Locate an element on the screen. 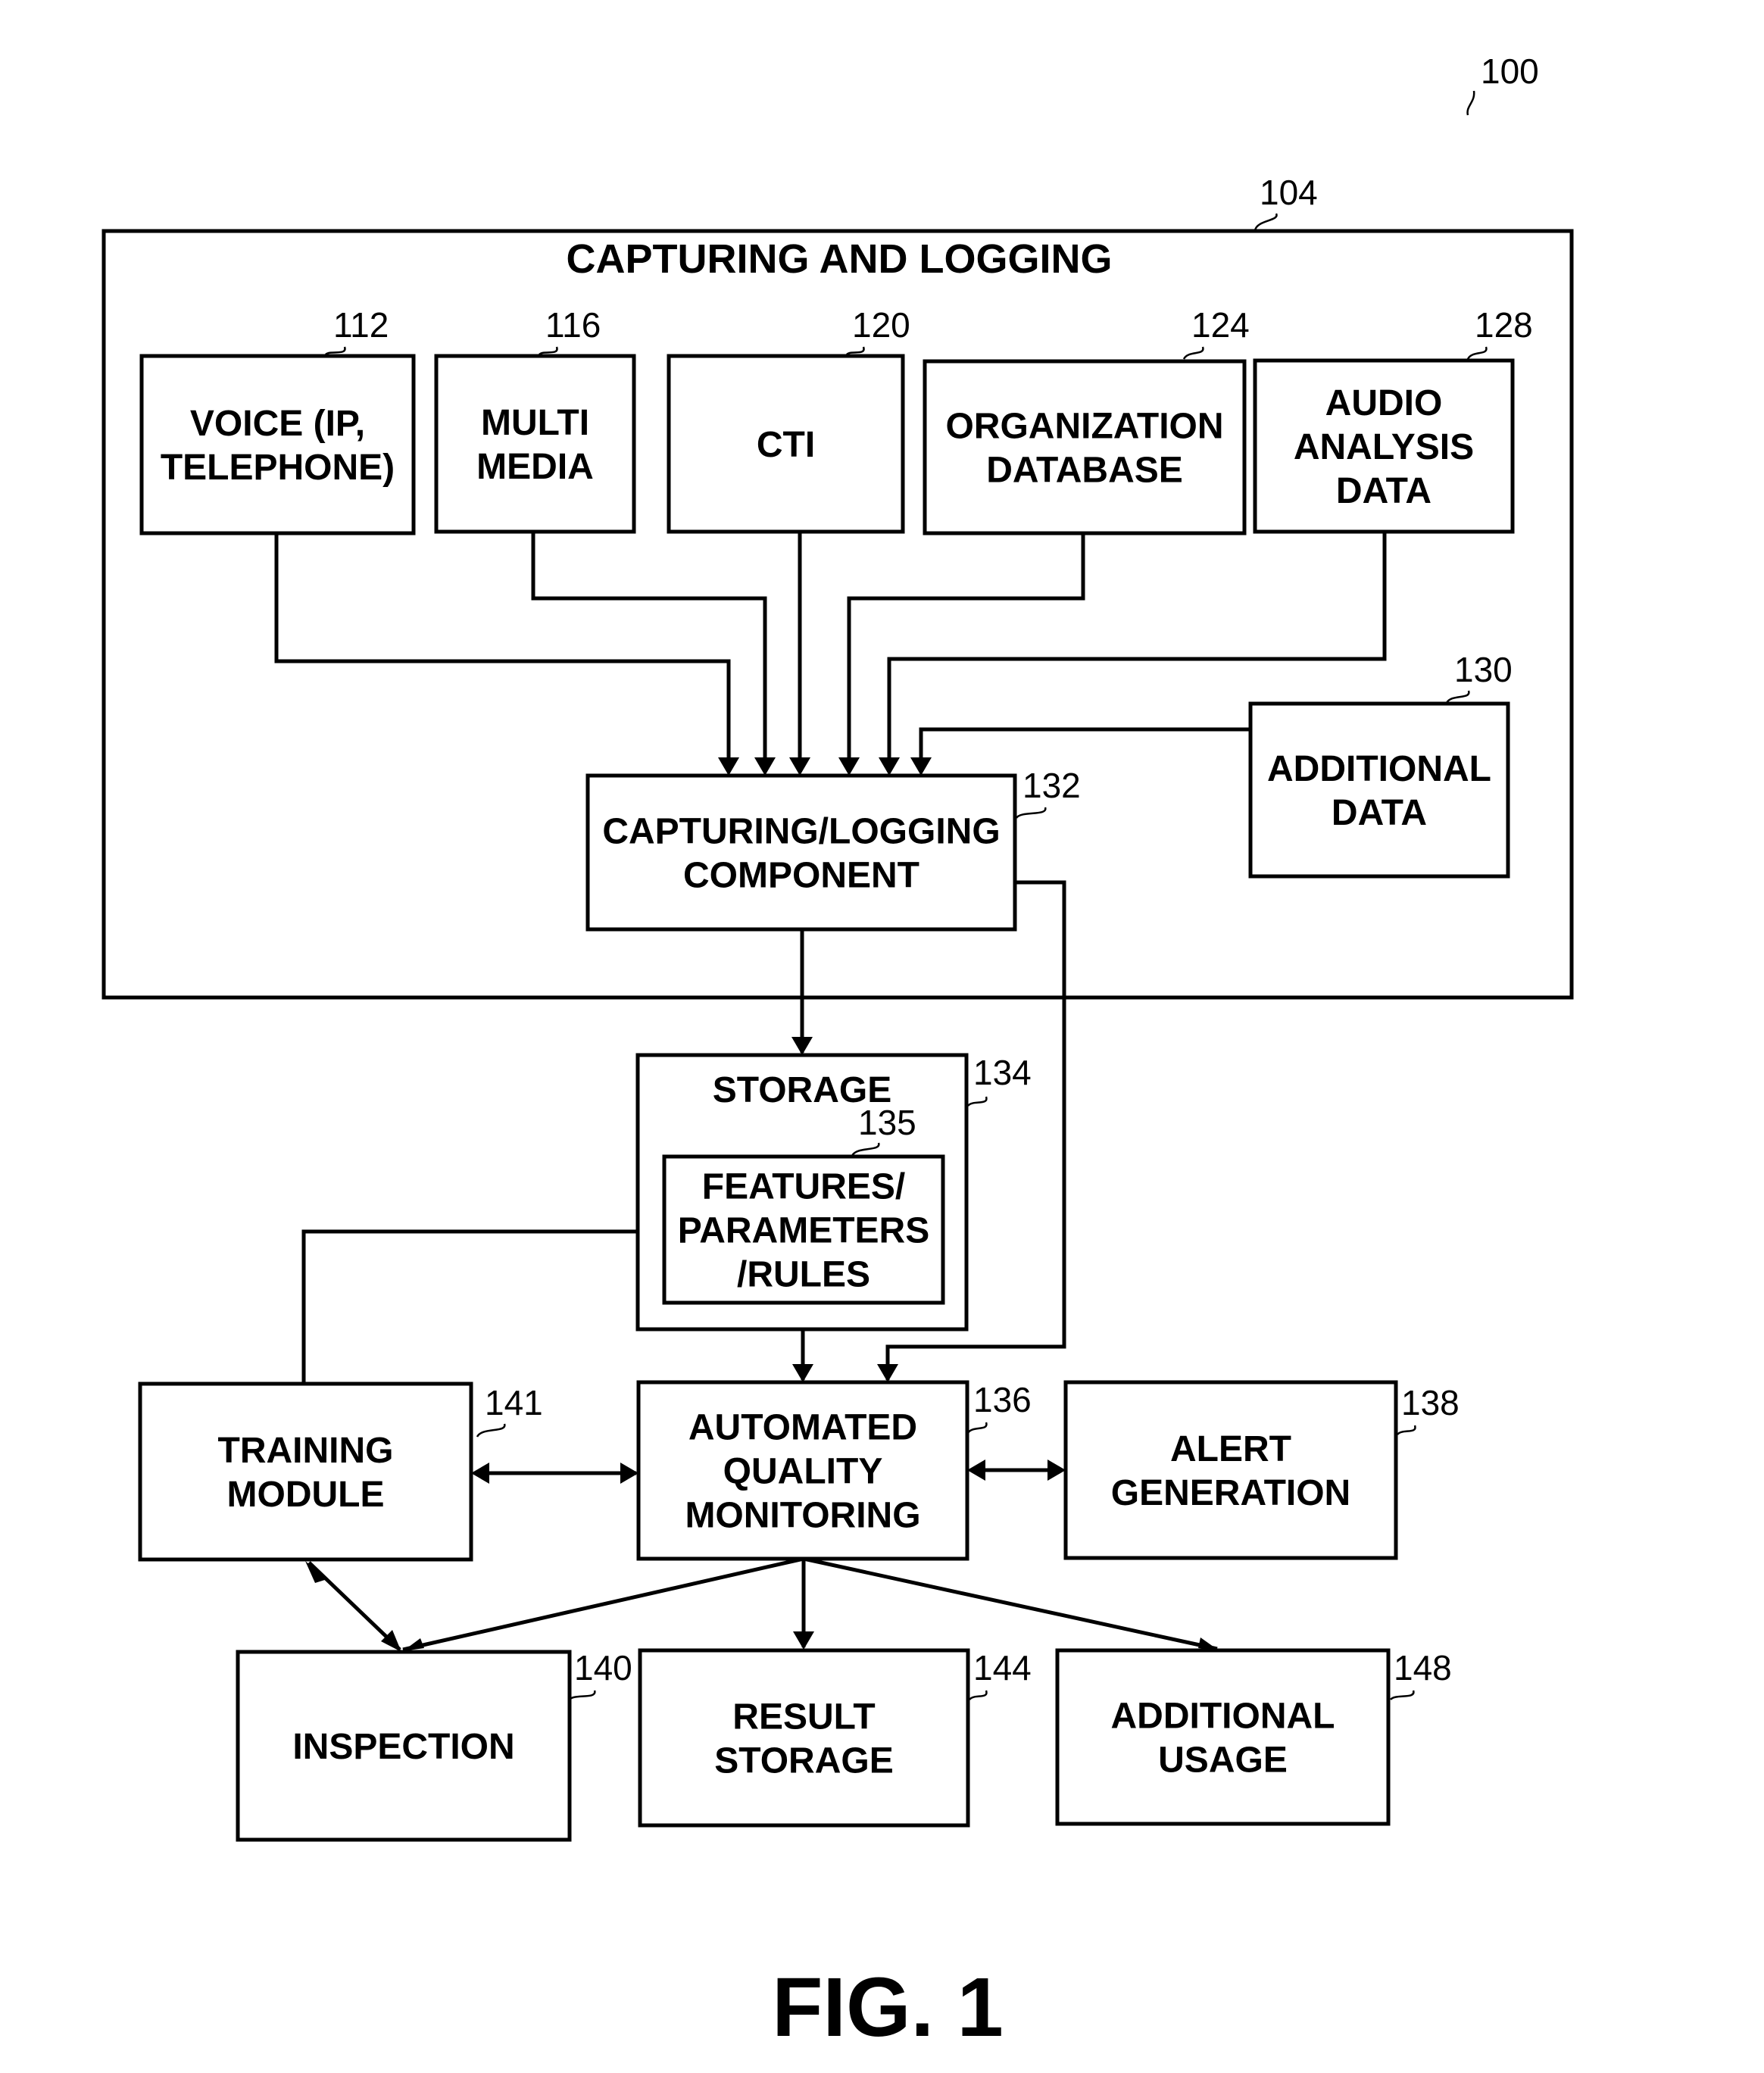 The height and width of the screenshot is (2073, 1764). voice-ref-label: 112 is located at coordinates (361, 325).